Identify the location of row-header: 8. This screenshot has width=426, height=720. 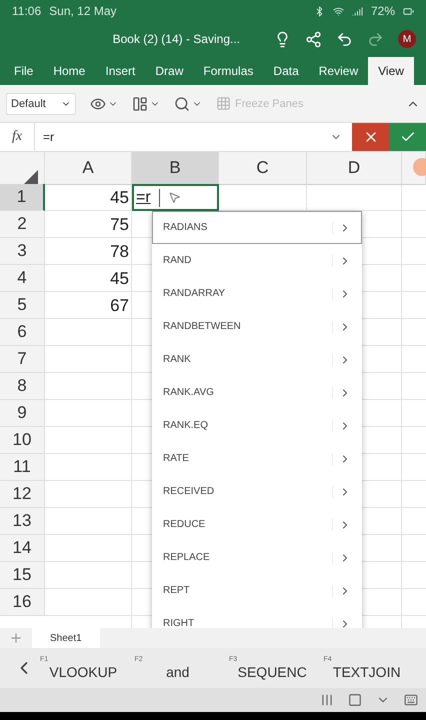
(22, 386).